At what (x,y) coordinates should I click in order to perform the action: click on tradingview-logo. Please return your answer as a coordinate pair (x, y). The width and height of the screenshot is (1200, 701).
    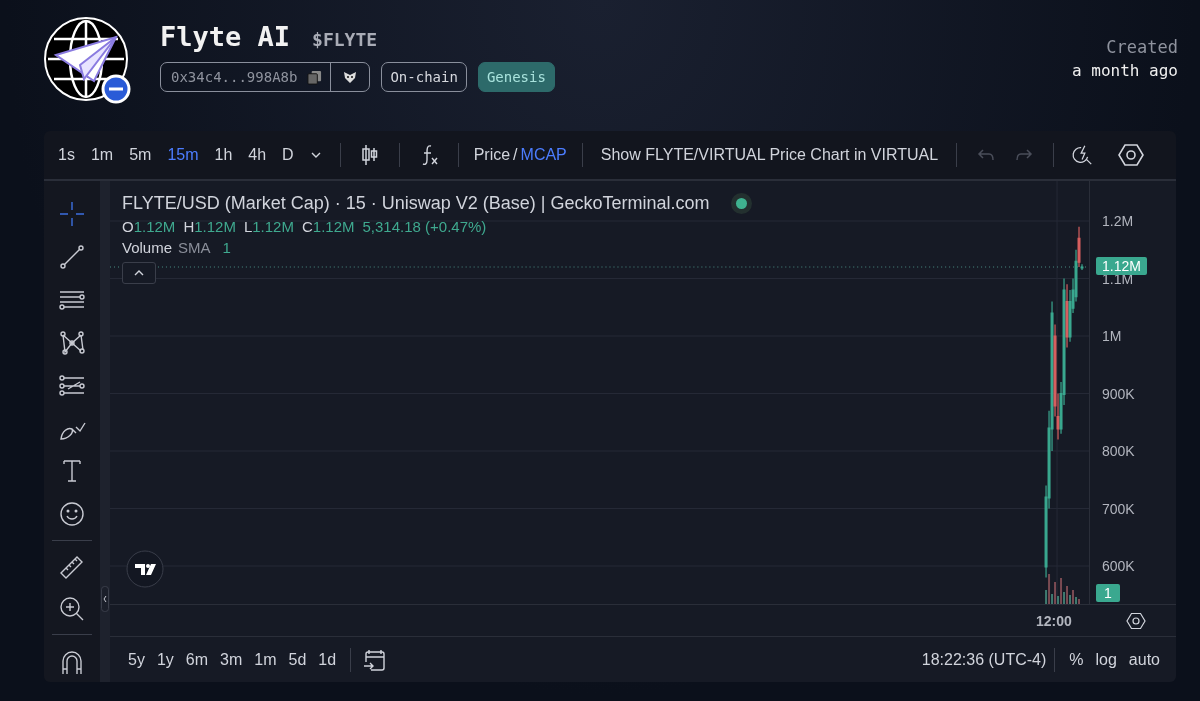
    Looking at the image, I should click on (145, 569).